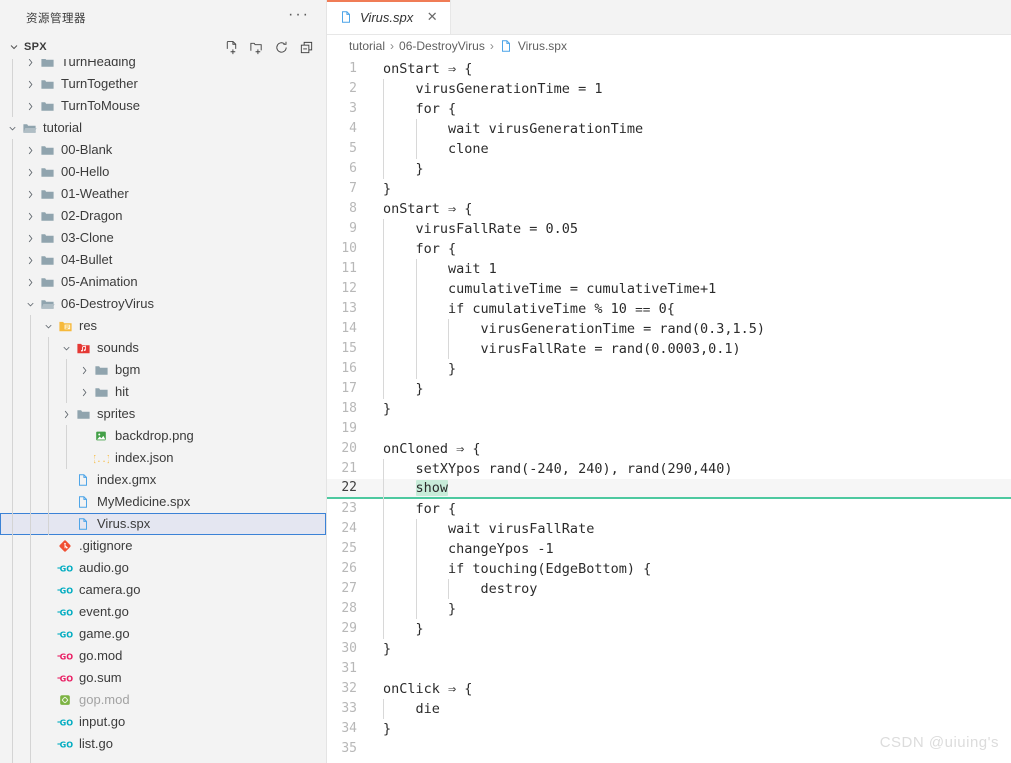 Image resolution: width=1011 pixels, height=763 pixels. I want to click on code-indent-guide, so click(383, 709).